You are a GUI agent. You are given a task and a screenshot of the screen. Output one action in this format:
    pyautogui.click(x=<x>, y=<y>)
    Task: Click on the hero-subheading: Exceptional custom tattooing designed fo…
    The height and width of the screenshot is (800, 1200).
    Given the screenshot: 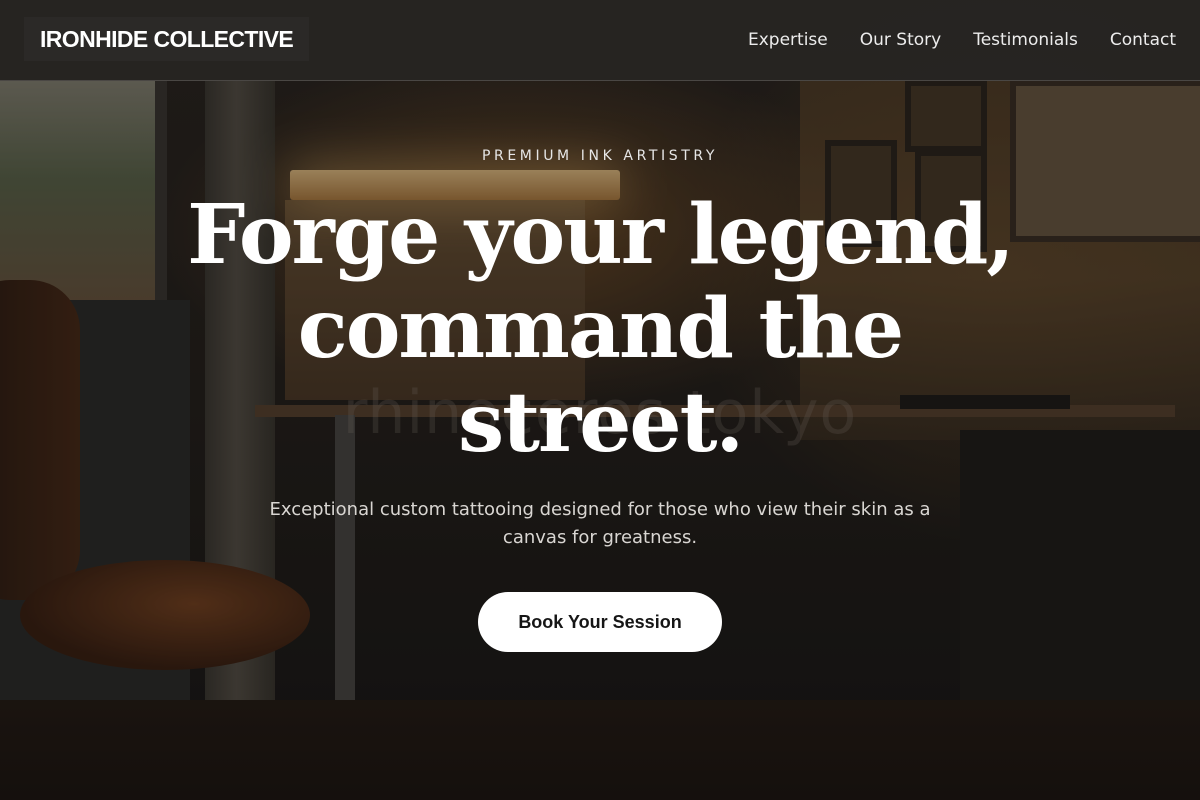 What is the action you would take?
    pyautogui.click(x=600, y=523)
    